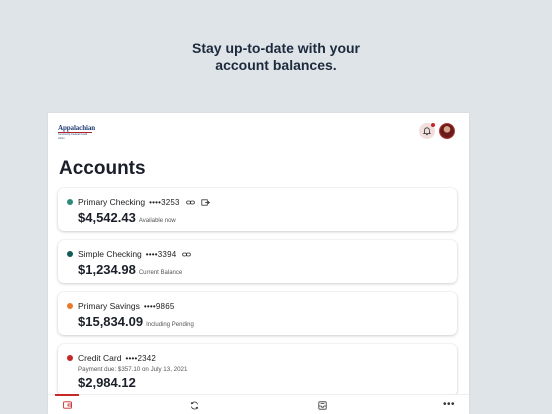 This screenshot has height=414, width=552. I want to click on account-balance: $15,834.09, so click(111, 321).